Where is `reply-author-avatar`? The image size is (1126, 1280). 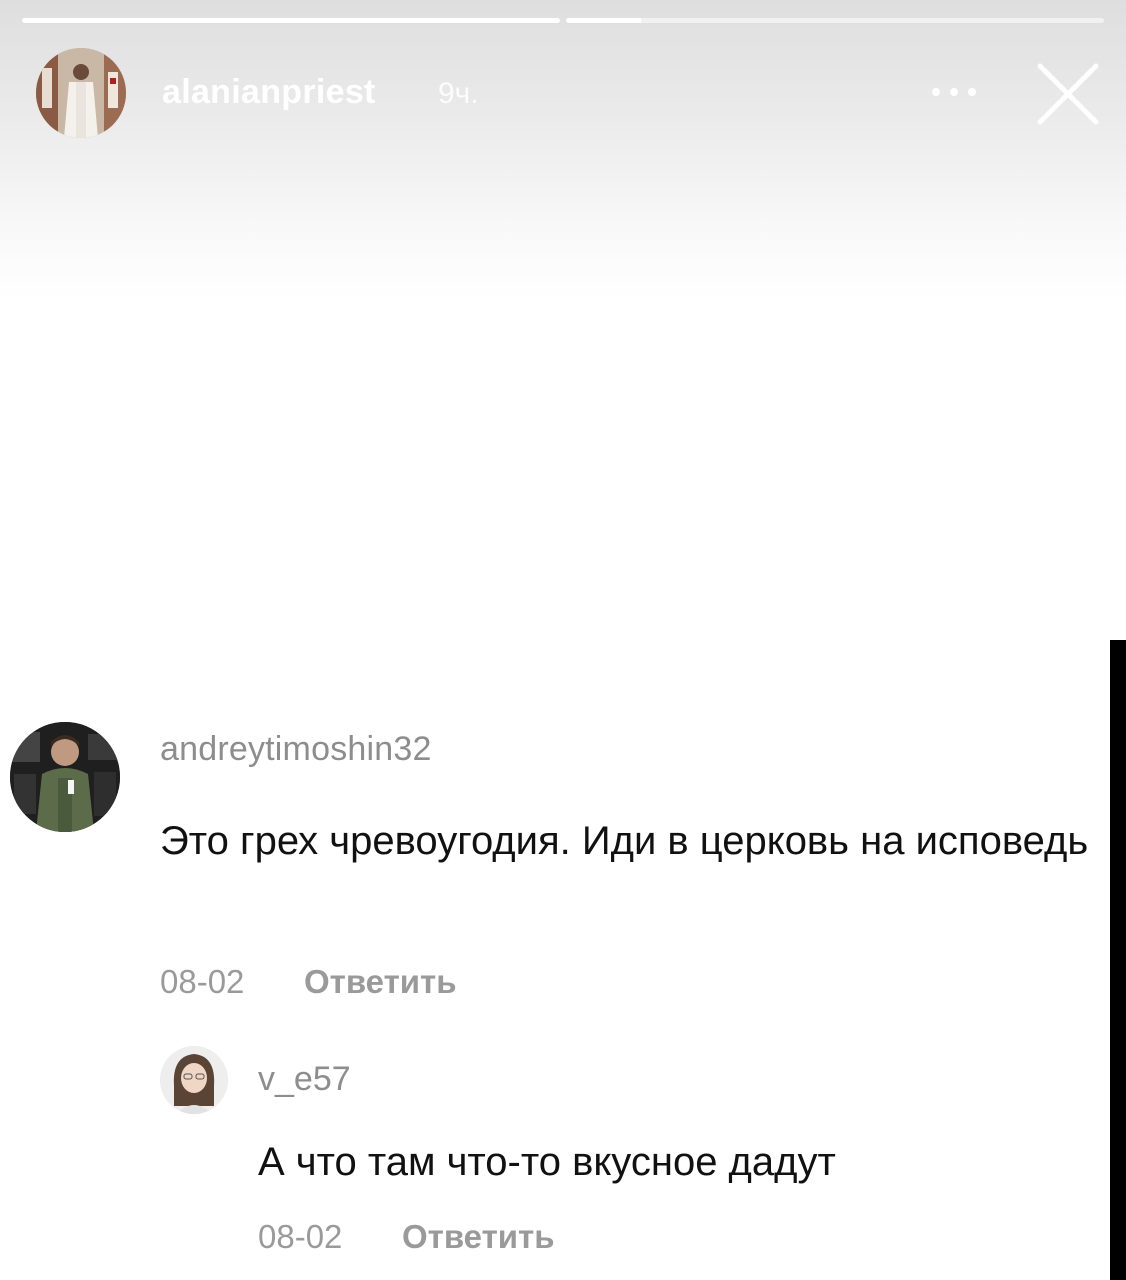 reply-author-avatar is located at coordinates (194, 1080).